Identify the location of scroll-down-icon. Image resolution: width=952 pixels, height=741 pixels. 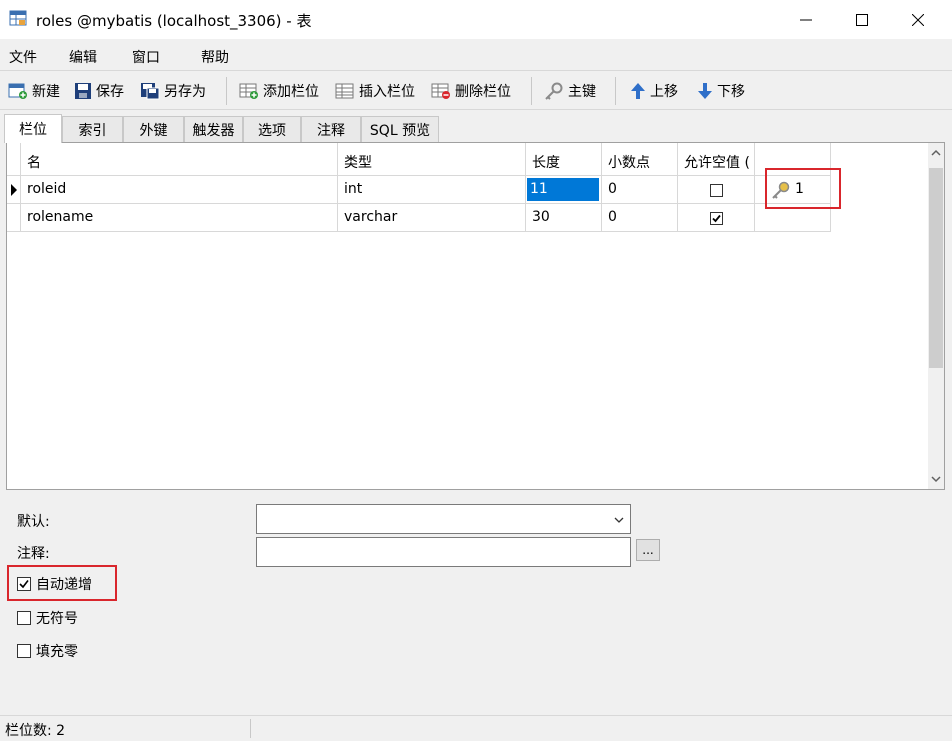
(936, 479).